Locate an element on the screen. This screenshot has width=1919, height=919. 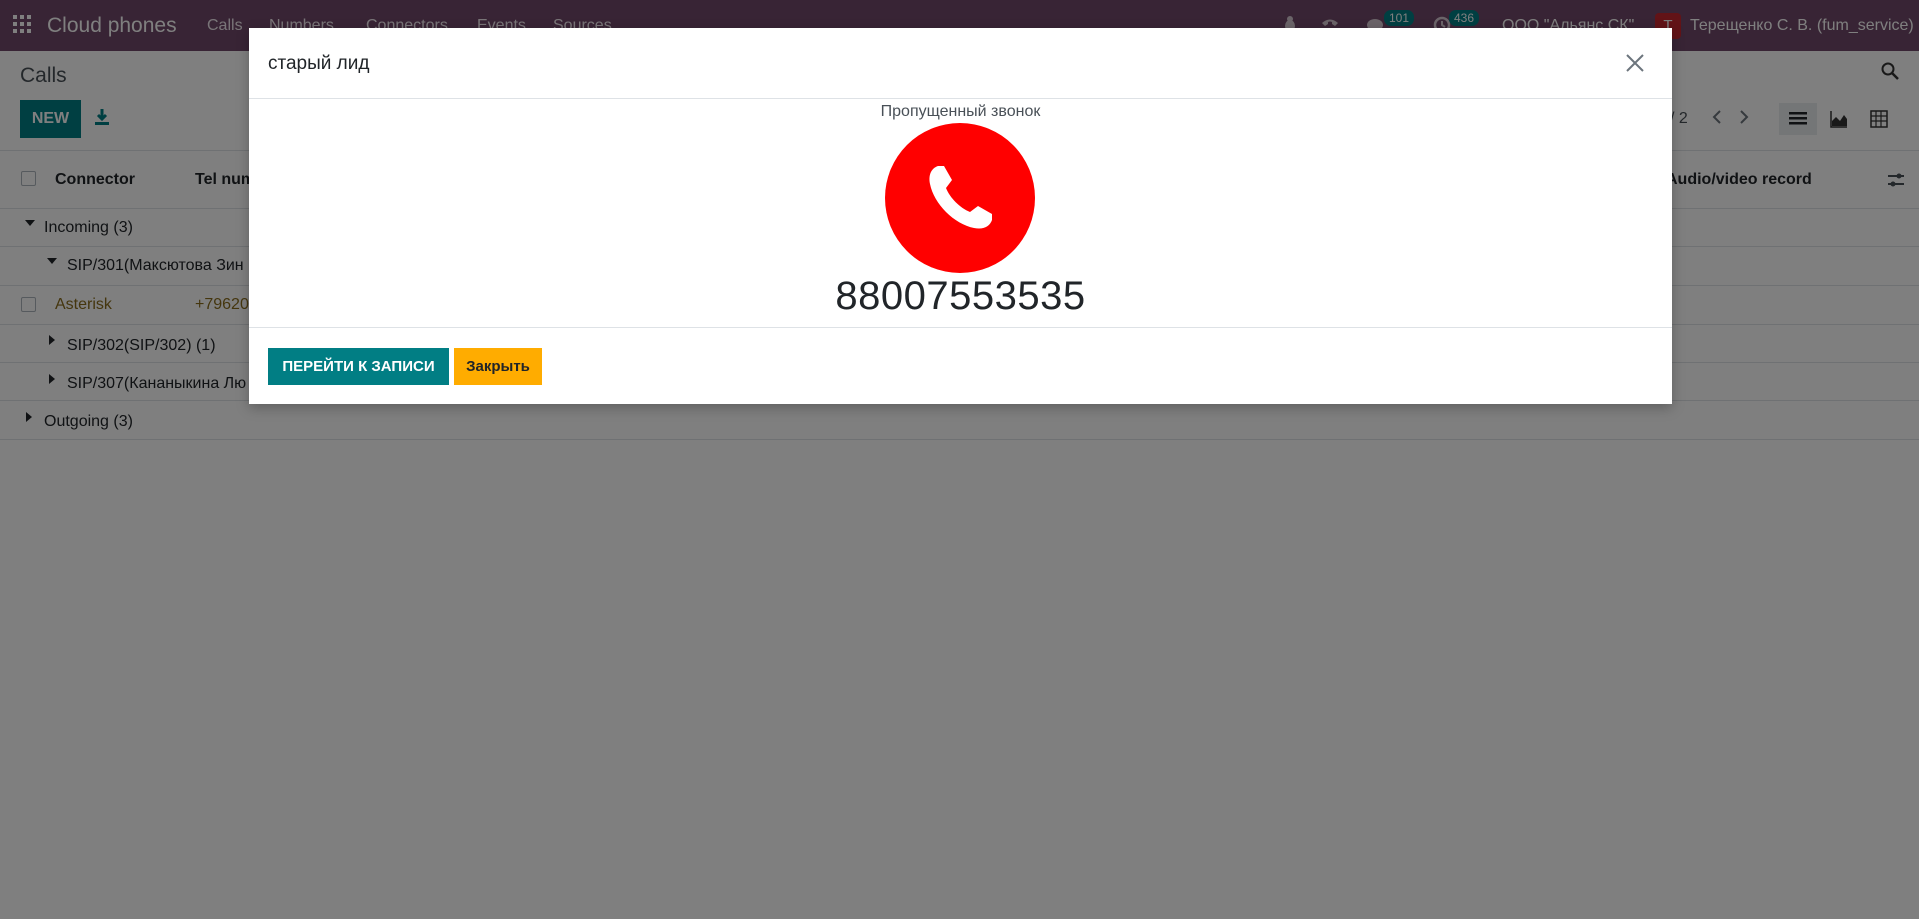
modal-footer-divider is located at coordinates (960, 327).